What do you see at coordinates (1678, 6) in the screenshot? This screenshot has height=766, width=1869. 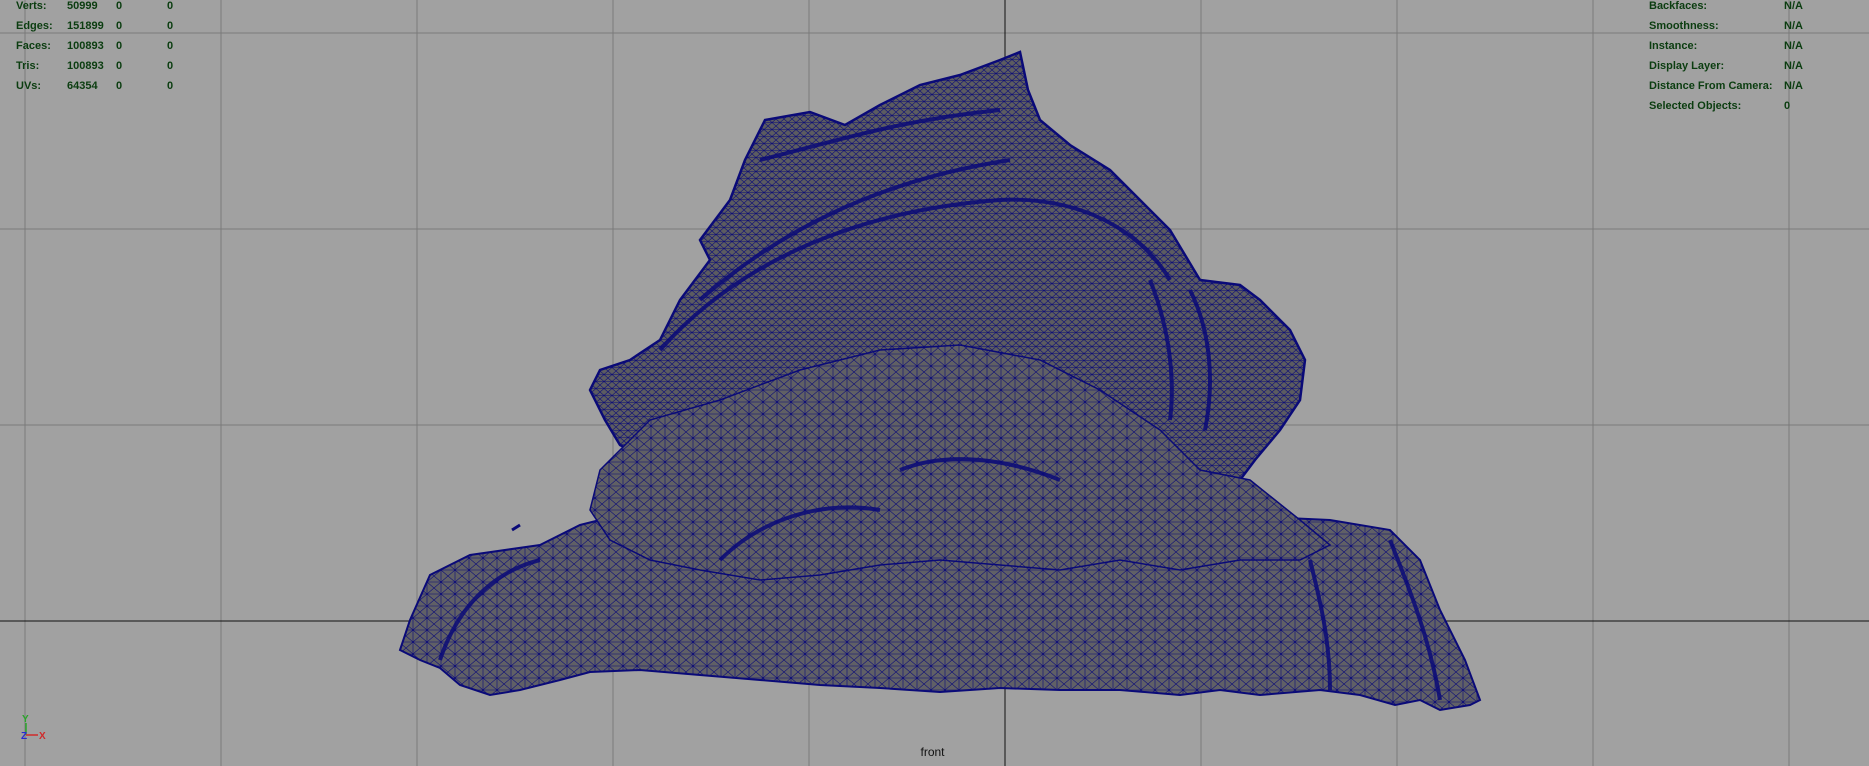 I see `hud-label: Backfaces:` at bounding box center [1678, 6].